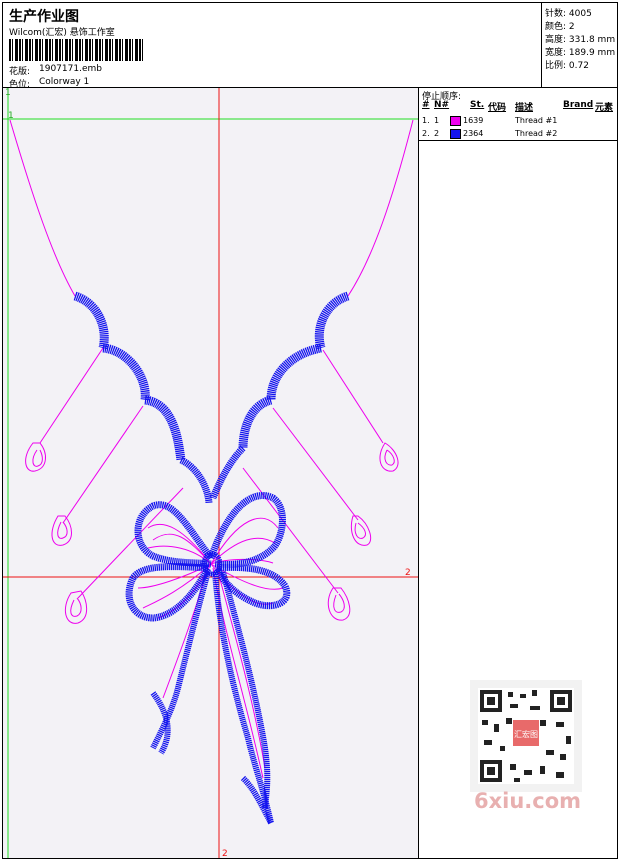  I want to click on design-file-name: 1907171.emb, so click(70, 69).